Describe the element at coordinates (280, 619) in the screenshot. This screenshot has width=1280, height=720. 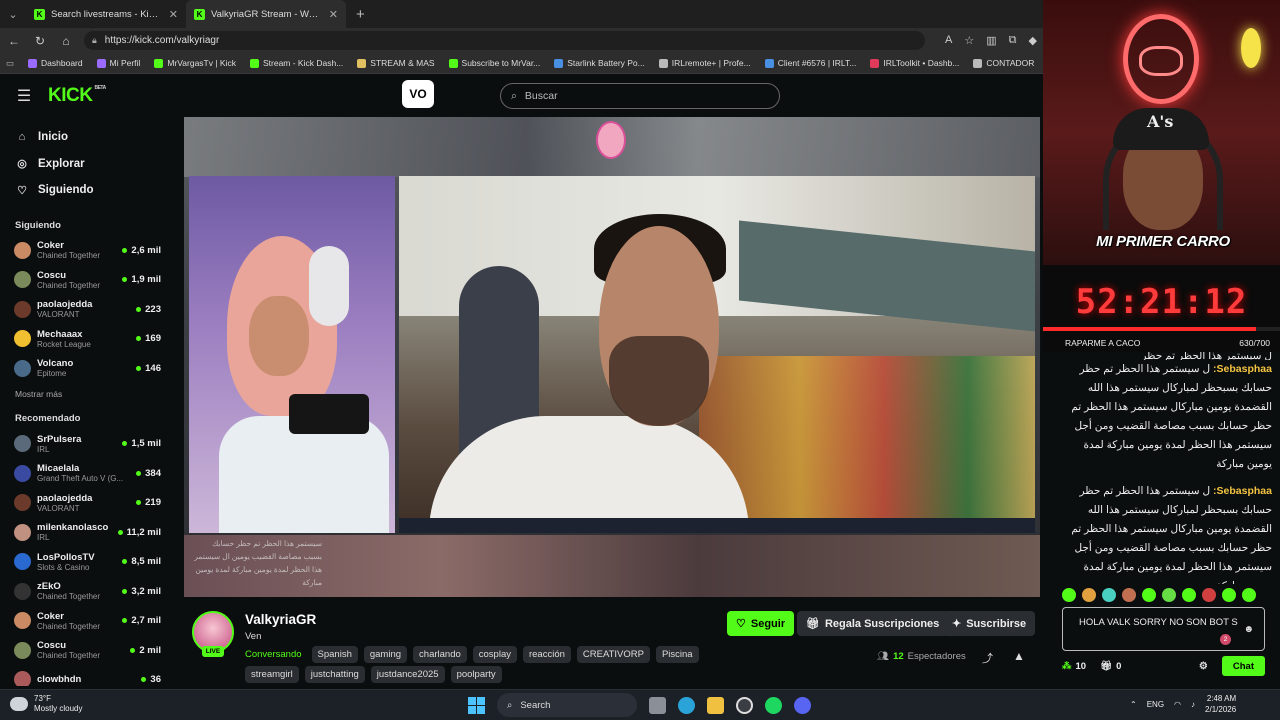
I see `streamer-name: ValkyriaGR` at that location.